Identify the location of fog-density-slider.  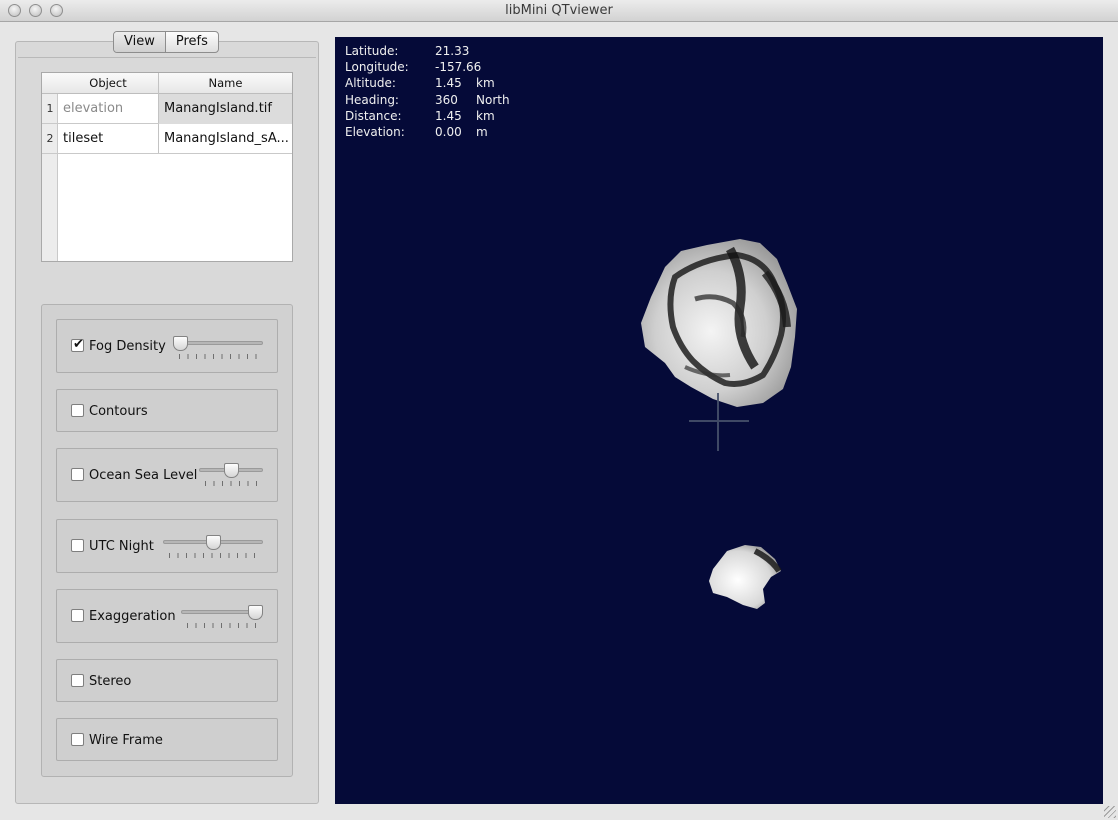
(218, 348).